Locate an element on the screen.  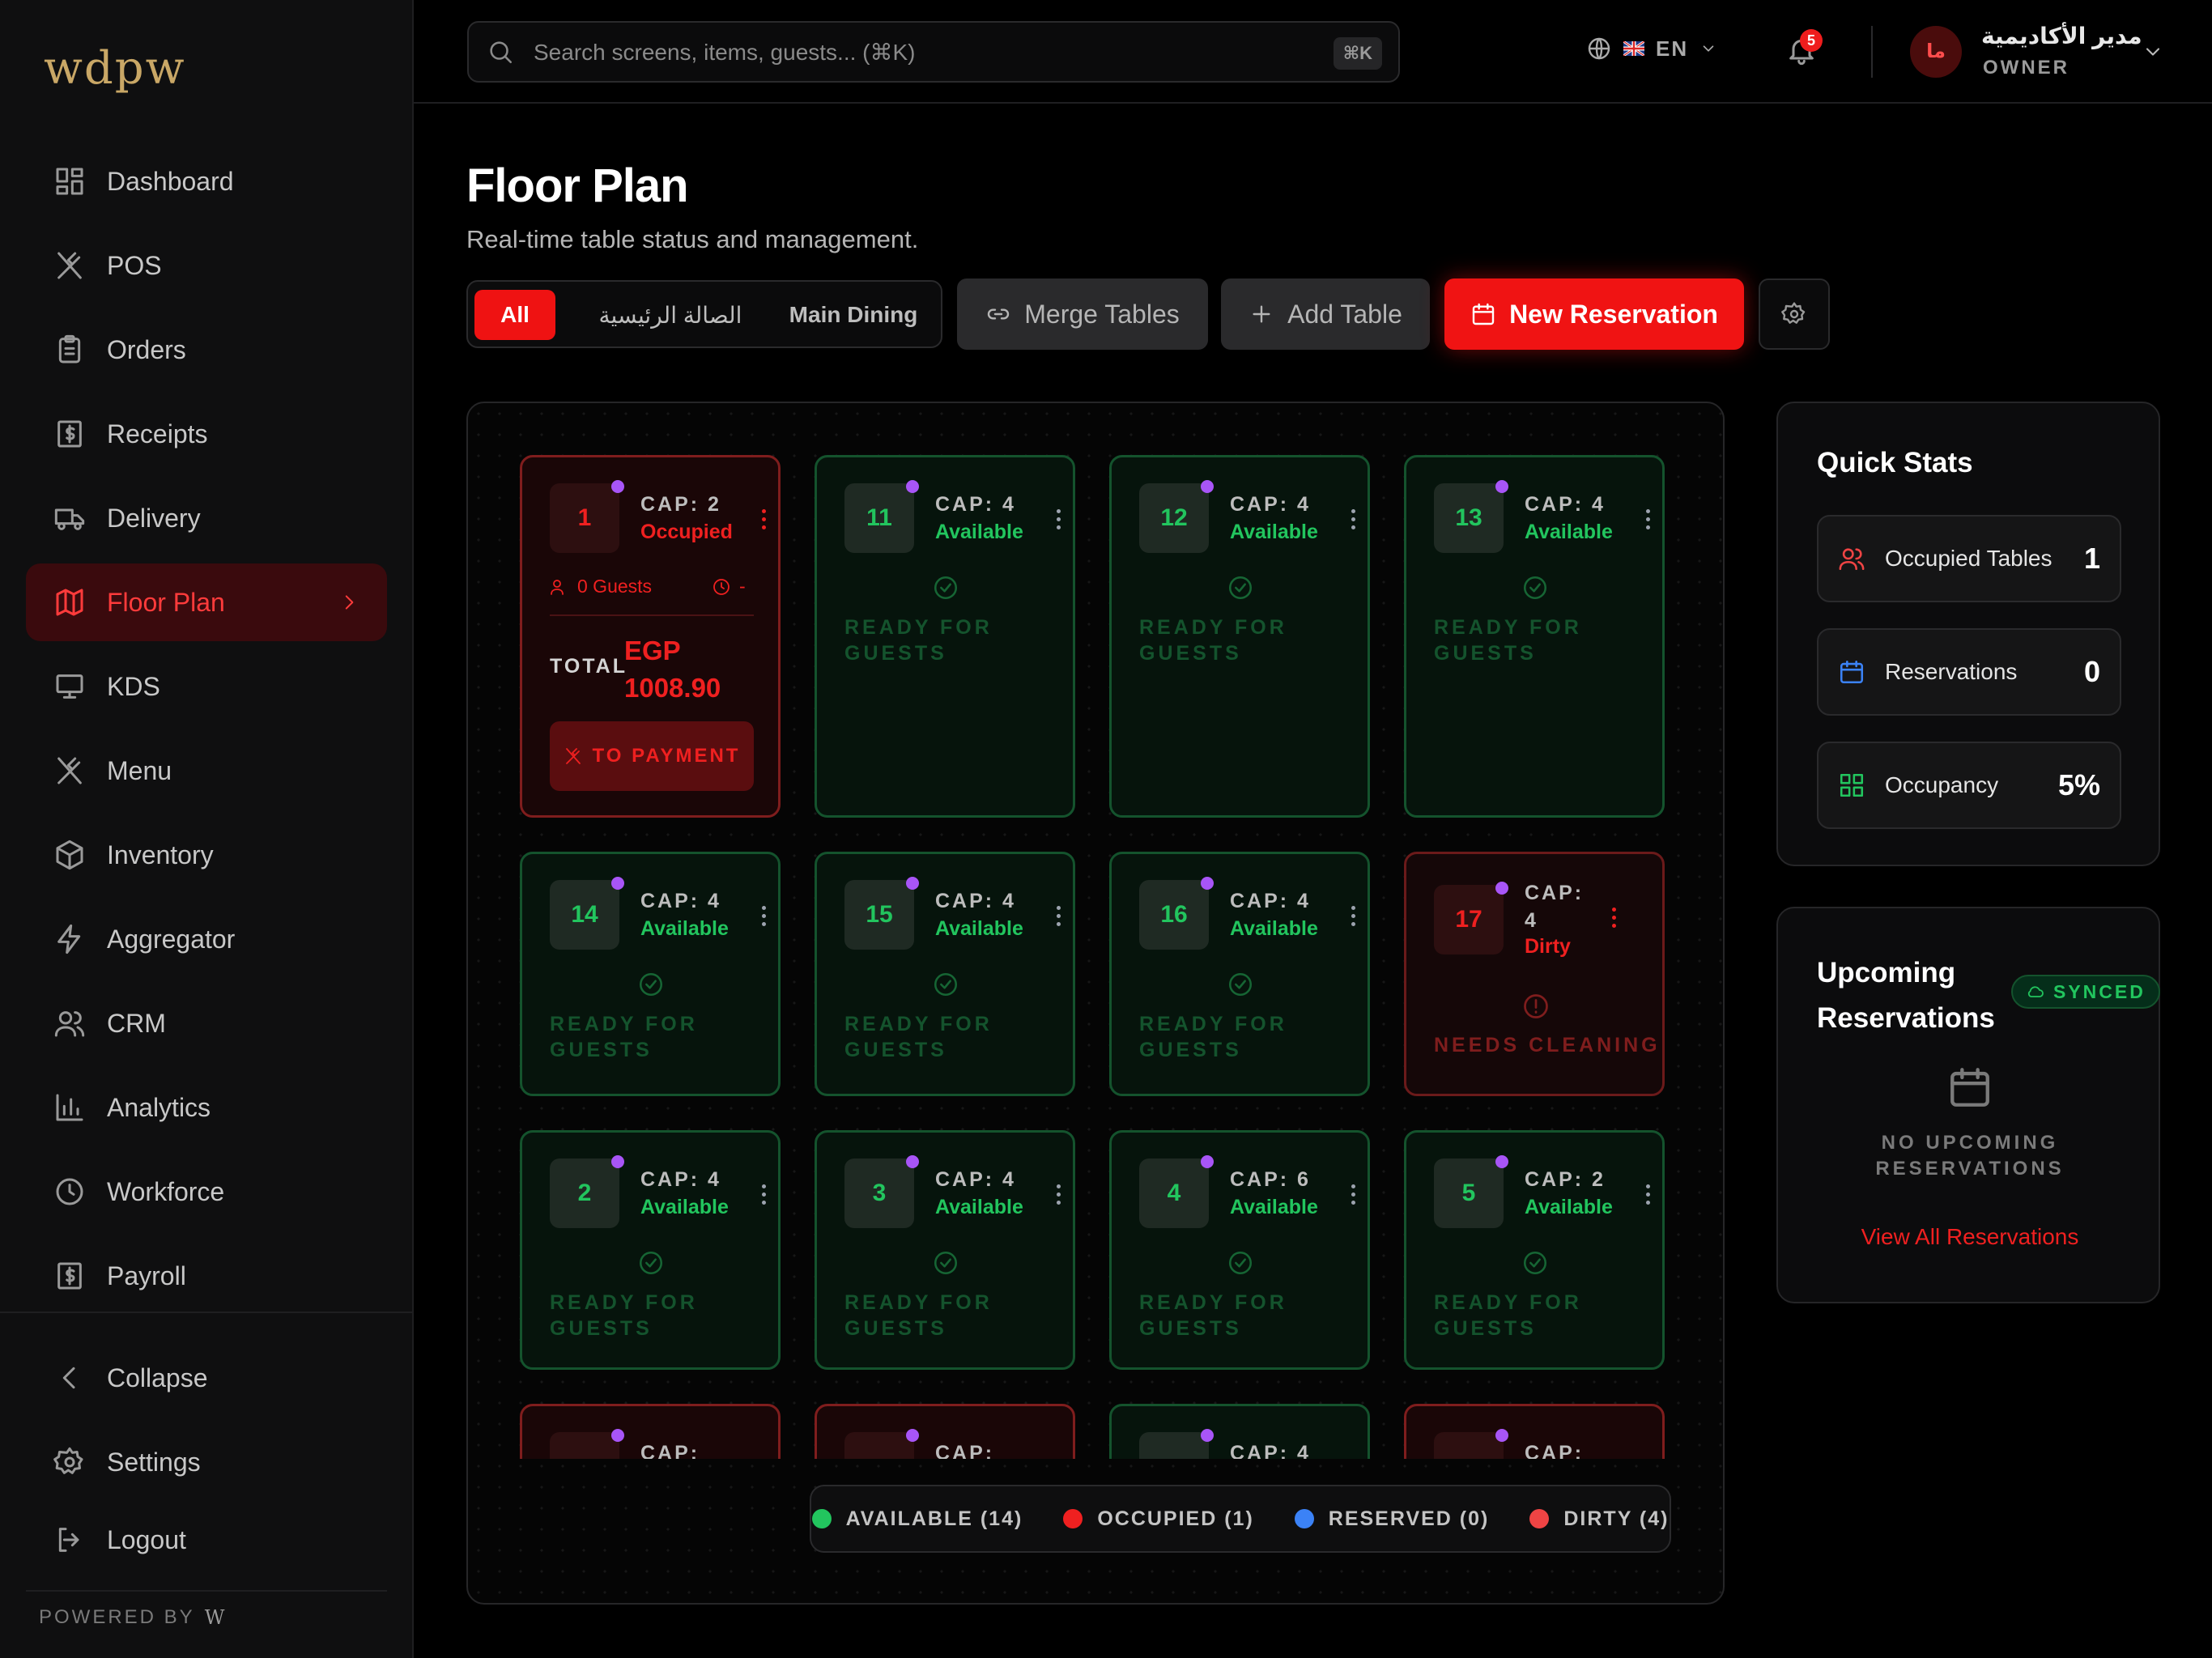
table-card-16: 16 CAP: 4 Available READY FOR GUESTS is located at coordinates (1239, 974).